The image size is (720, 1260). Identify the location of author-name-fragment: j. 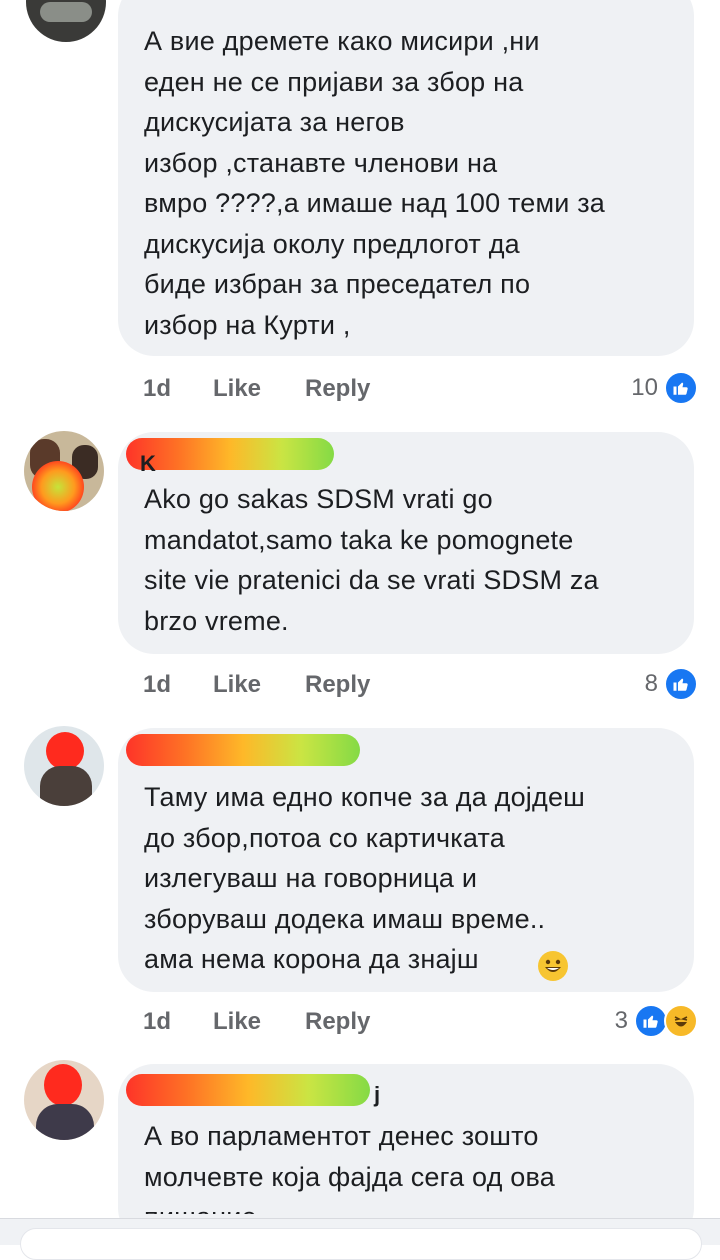
(377, 1094).